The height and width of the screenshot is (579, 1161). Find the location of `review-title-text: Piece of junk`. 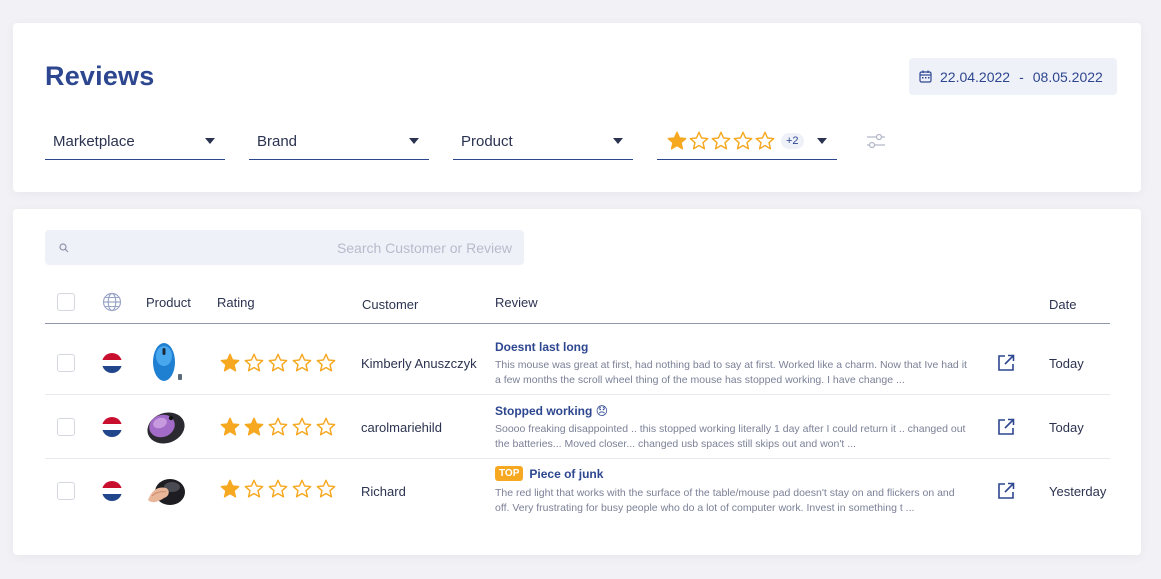

review-title-text: Piece of junk is located at coordinates (566, 473).